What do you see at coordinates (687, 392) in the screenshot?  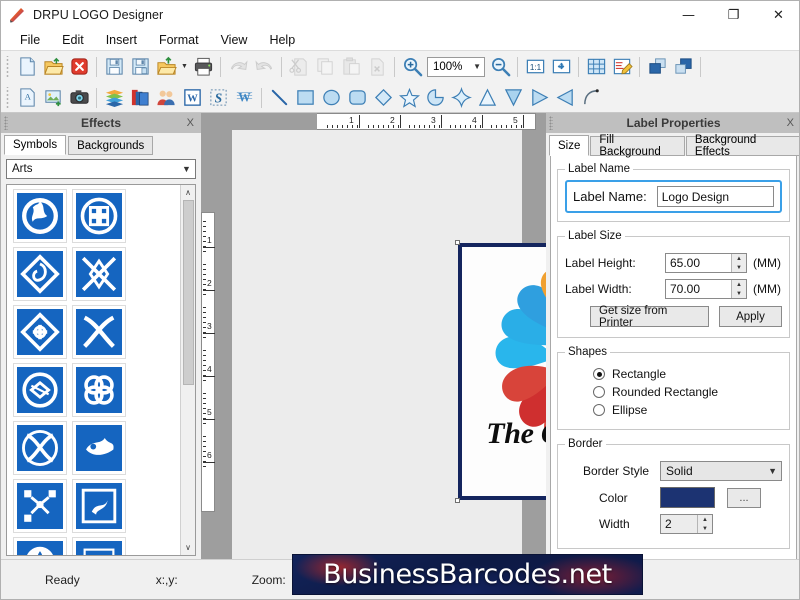 I see `shape-option-rounded-rectangle: Rounded Rectangle` at bounding box center [687, 392].